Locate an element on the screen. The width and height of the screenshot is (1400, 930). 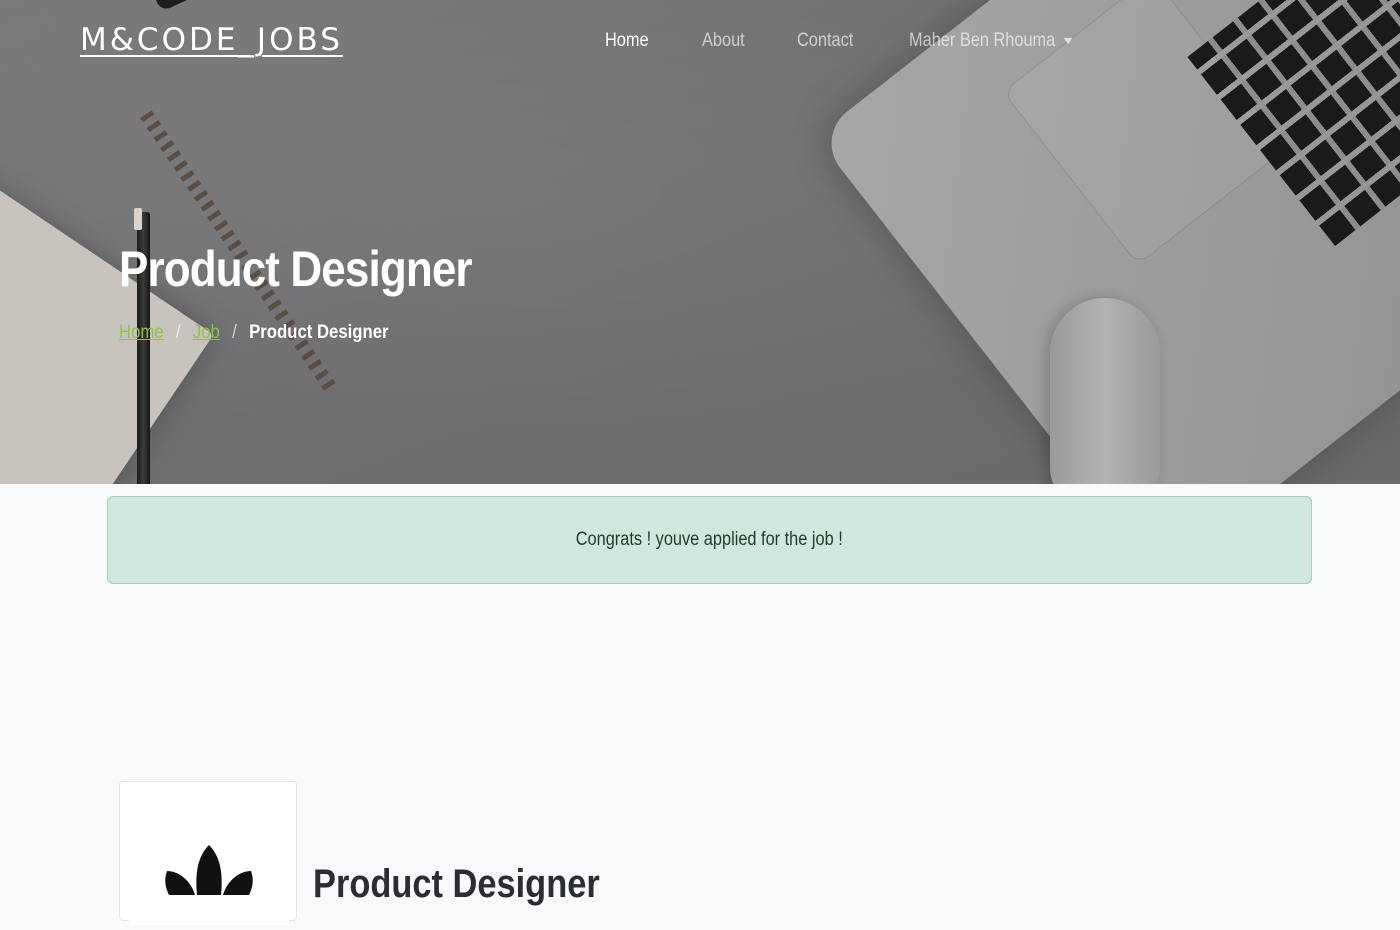
user-menu-label: Maher Ben Rhouma is located at coordinates (982, 40).